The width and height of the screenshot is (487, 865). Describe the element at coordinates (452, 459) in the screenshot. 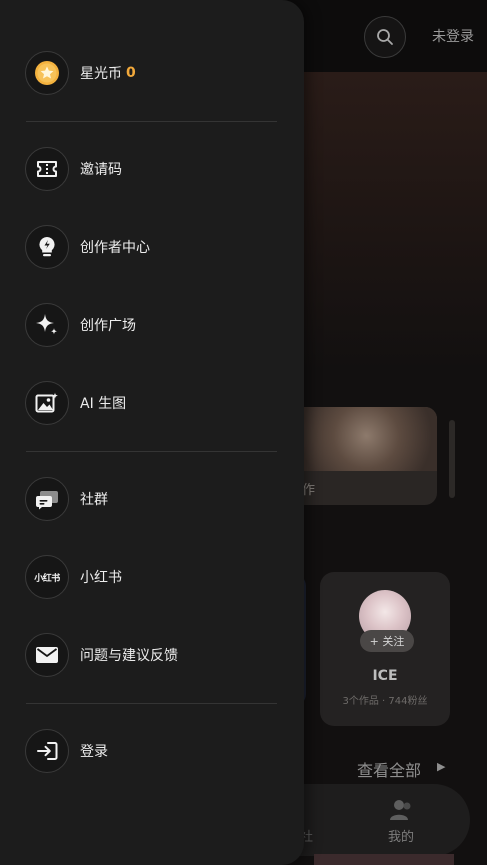

I see `card-edge` at that location.